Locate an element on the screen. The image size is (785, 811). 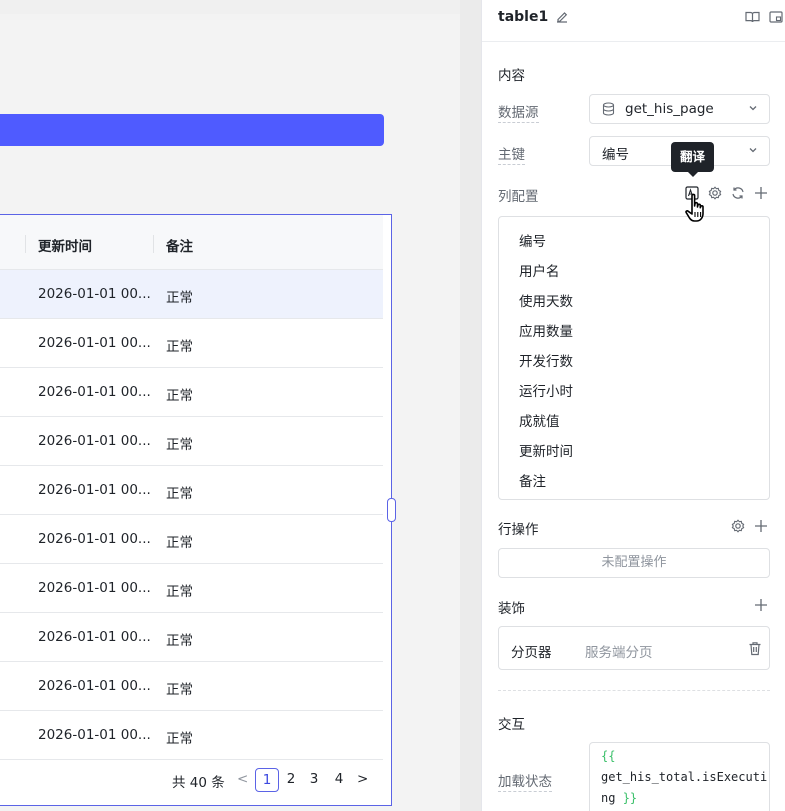
header-divider is located at coordinates (633, 41).